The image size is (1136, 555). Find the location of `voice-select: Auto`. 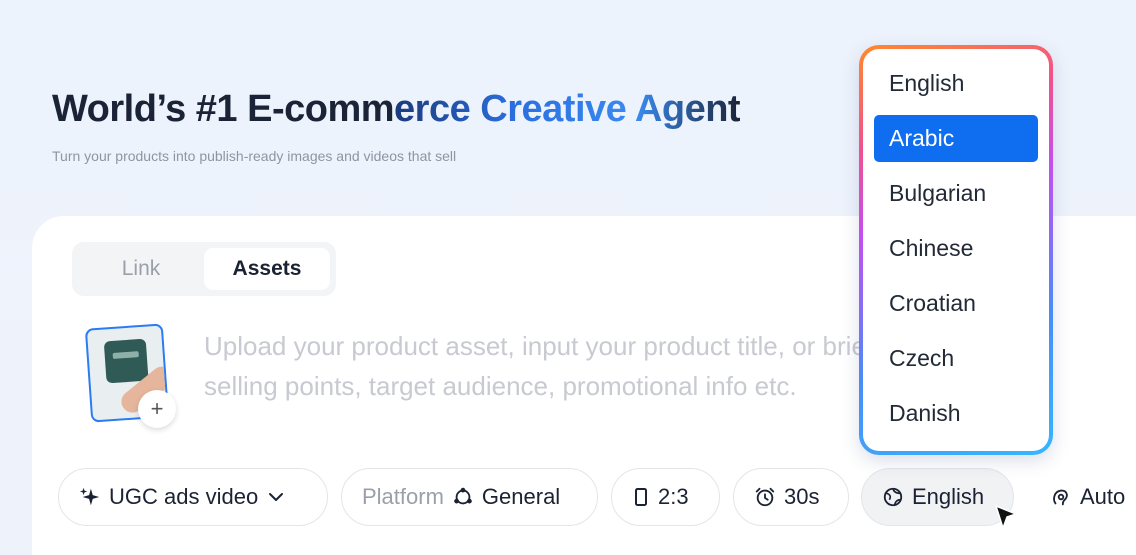

voice-select: Auto is located at coordinates (1083, 497).